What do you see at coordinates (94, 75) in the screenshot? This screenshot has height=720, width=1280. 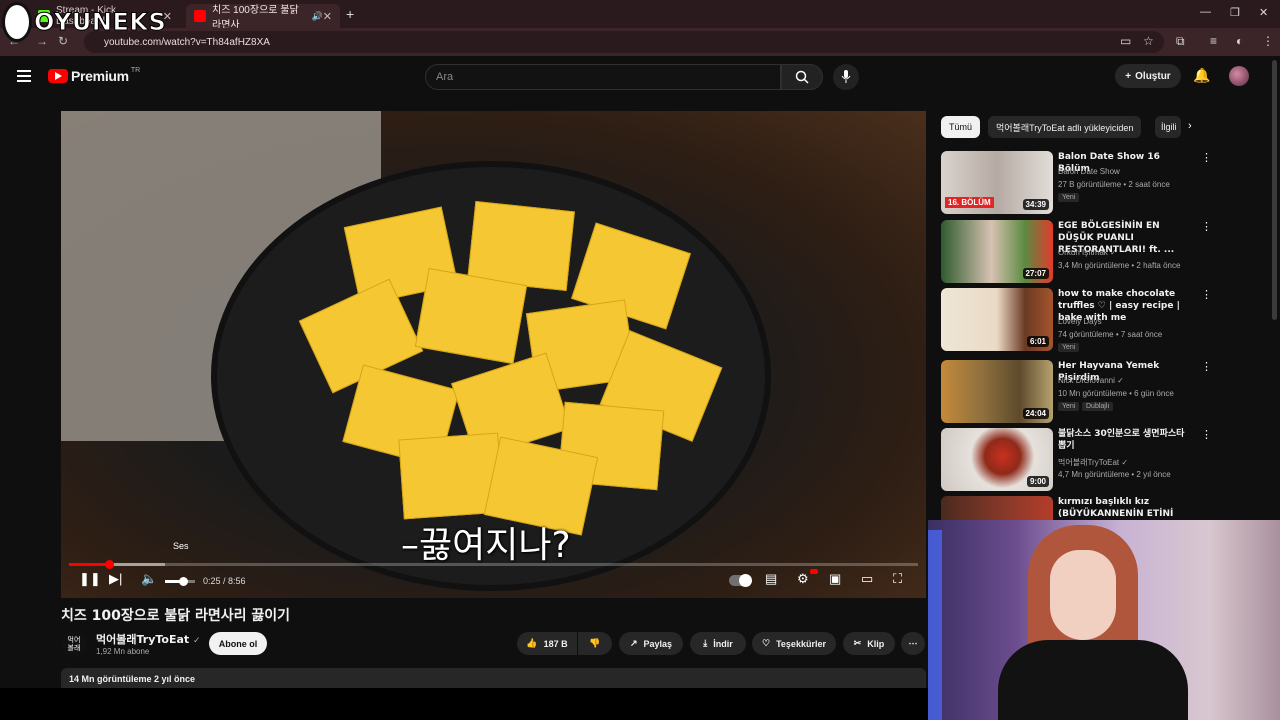 I see `youtube-premium-logo: Premium TR` at bounding box center [94, 75].